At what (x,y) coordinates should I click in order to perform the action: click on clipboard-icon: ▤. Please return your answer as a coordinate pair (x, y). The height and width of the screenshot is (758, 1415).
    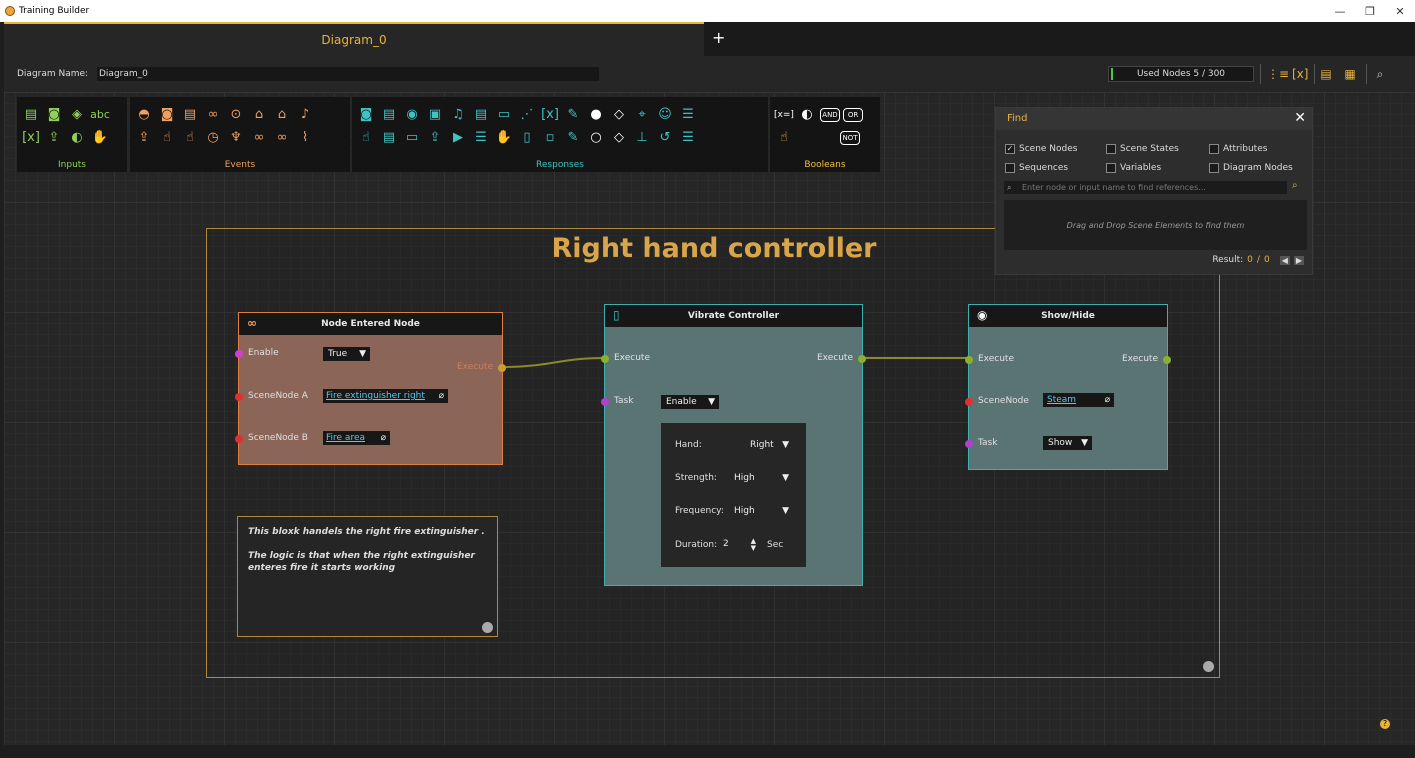
    Looking at the image, I should click on (1326, 74).